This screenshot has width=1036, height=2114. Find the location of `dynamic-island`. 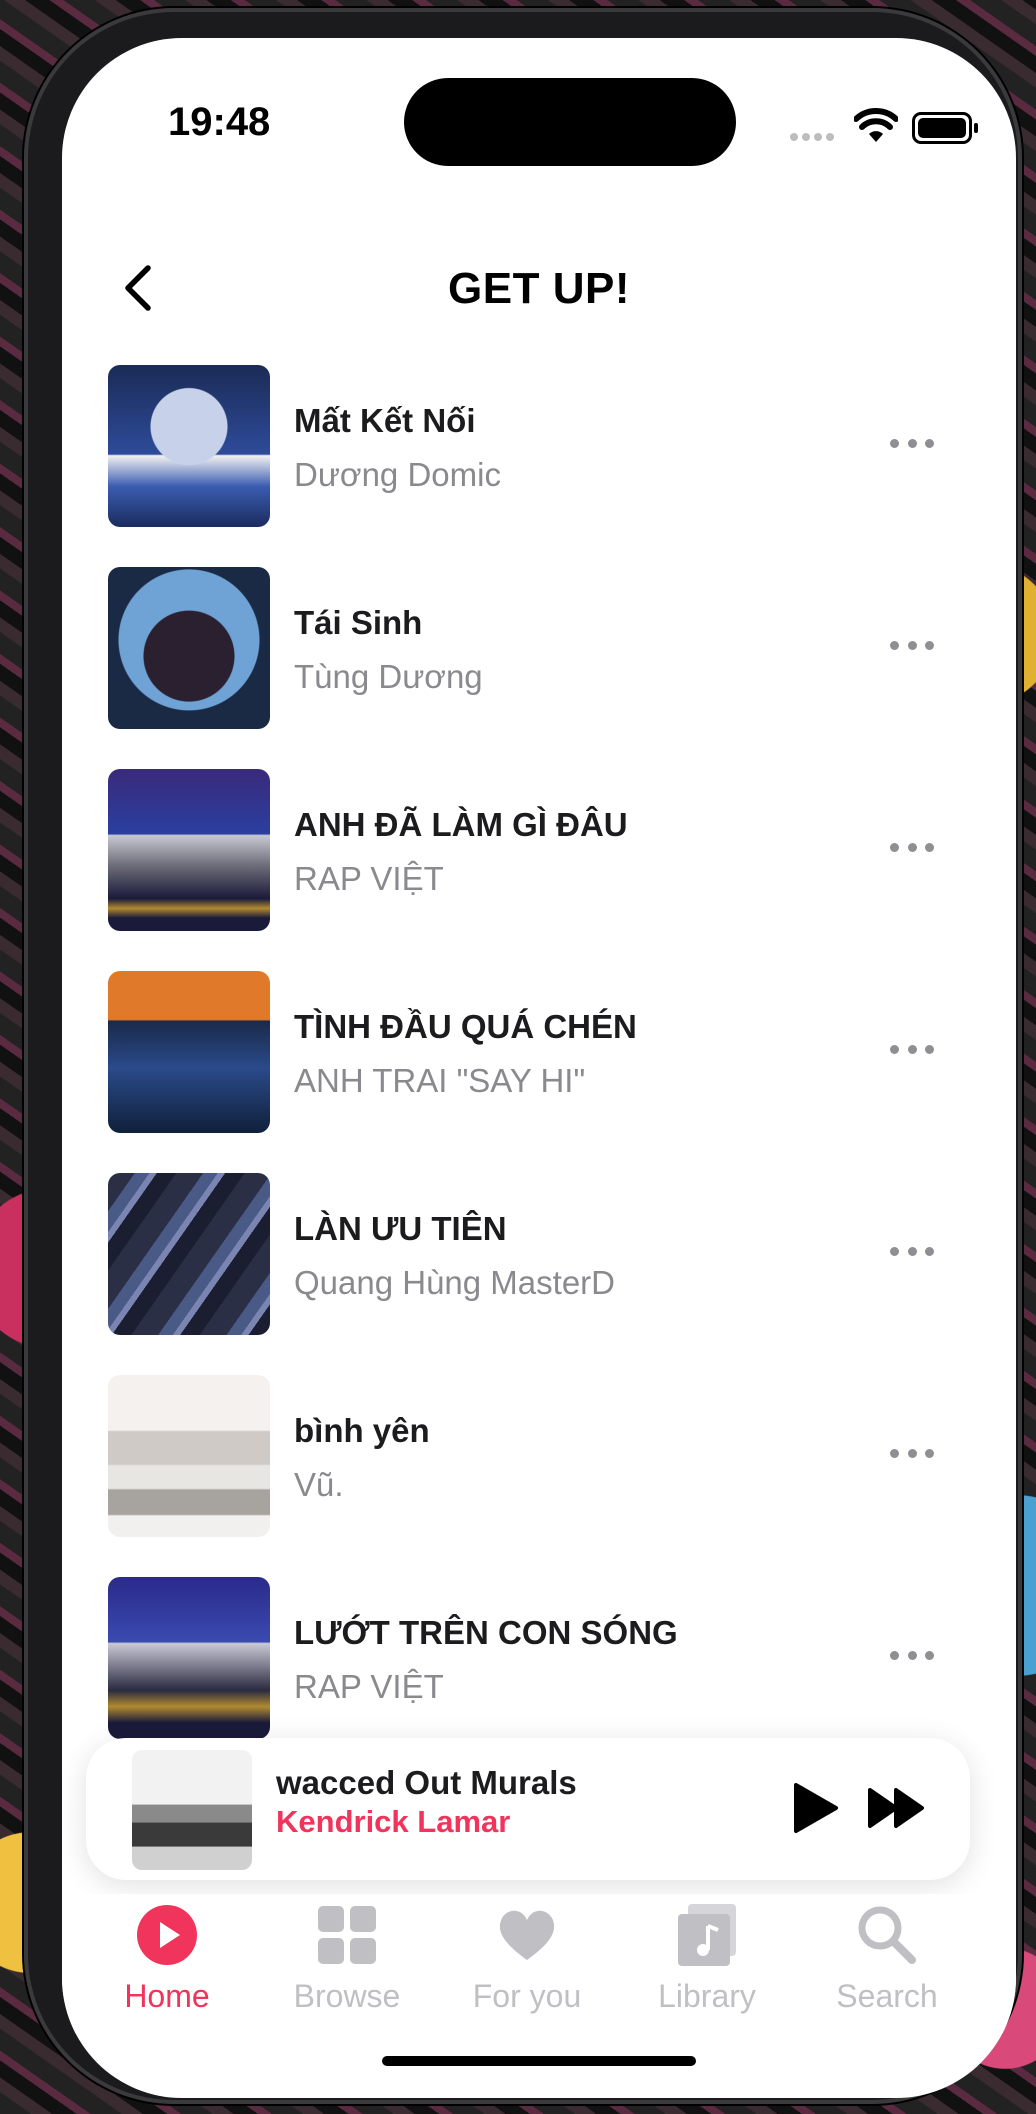

dynamic-island is located at coordinates (570, 122).